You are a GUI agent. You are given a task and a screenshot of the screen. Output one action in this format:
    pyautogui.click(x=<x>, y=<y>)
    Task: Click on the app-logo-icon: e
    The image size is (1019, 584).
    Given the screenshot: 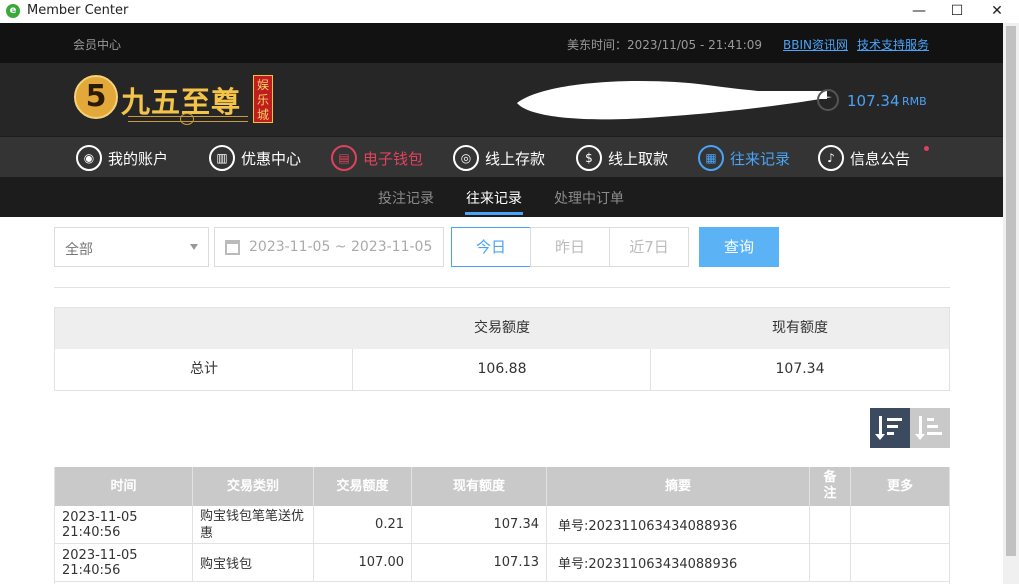 What is the action you would take?
    pyautogui.click(x=13, y=11)
    